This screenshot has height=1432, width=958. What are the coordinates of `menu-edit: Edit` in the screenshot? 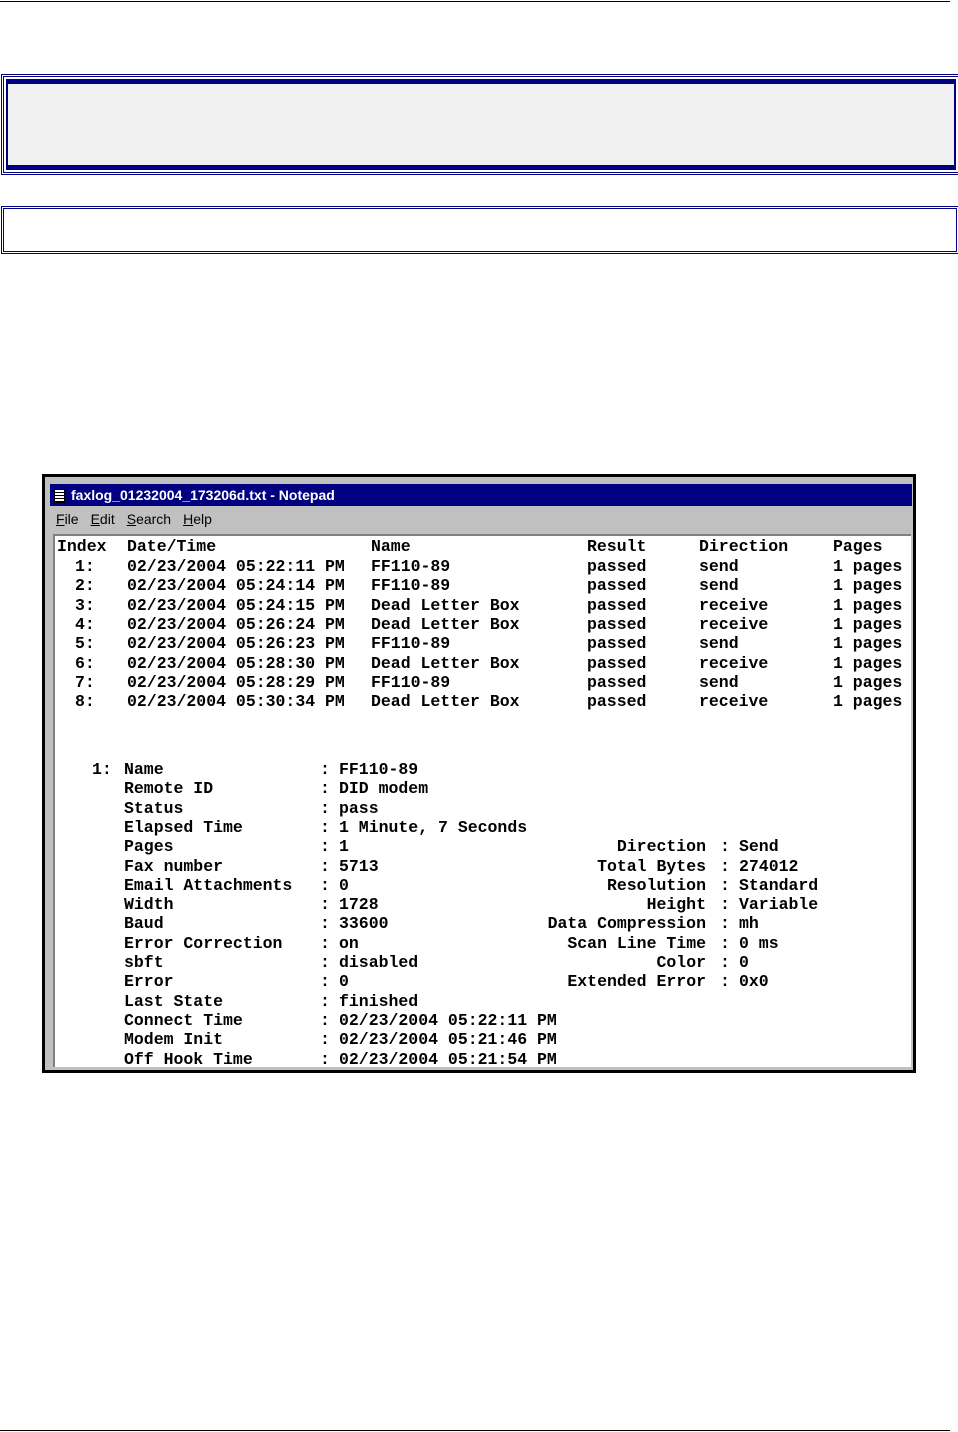 It's located at (103, 519).